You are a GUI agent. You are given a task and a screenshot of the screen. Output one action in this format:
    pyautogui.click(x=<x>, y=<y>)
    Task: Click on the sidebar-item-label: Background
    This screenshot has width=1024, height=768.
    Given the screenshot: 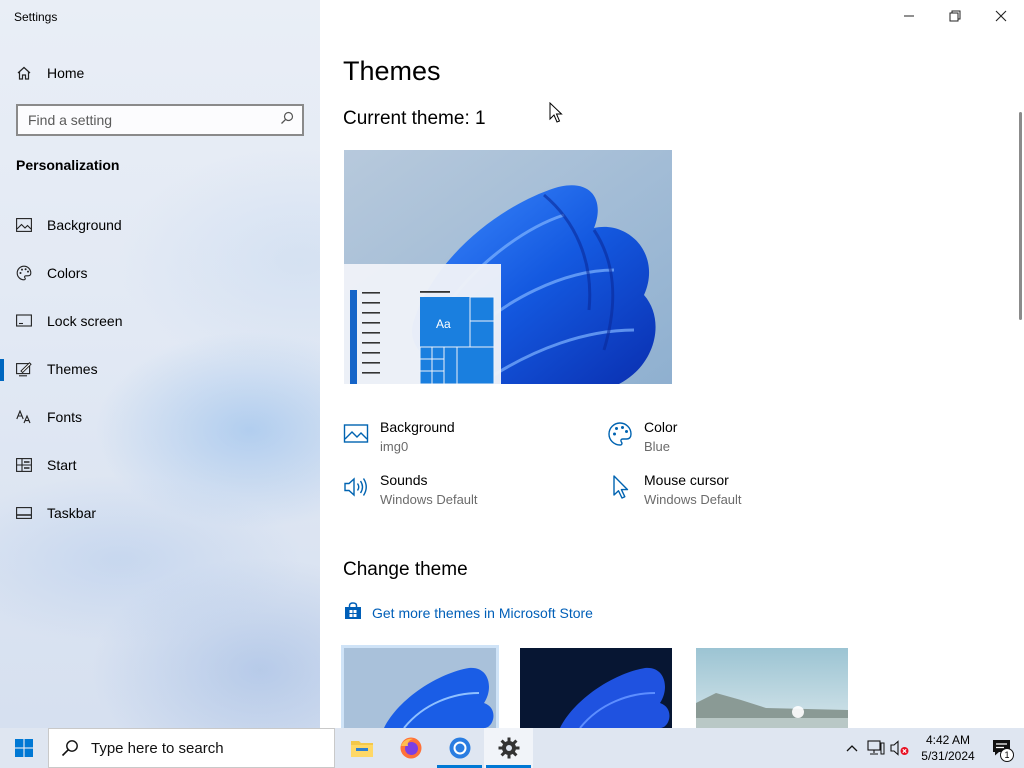 What is the action you would take?
    pyautogui.click(x=84, y=225)
    